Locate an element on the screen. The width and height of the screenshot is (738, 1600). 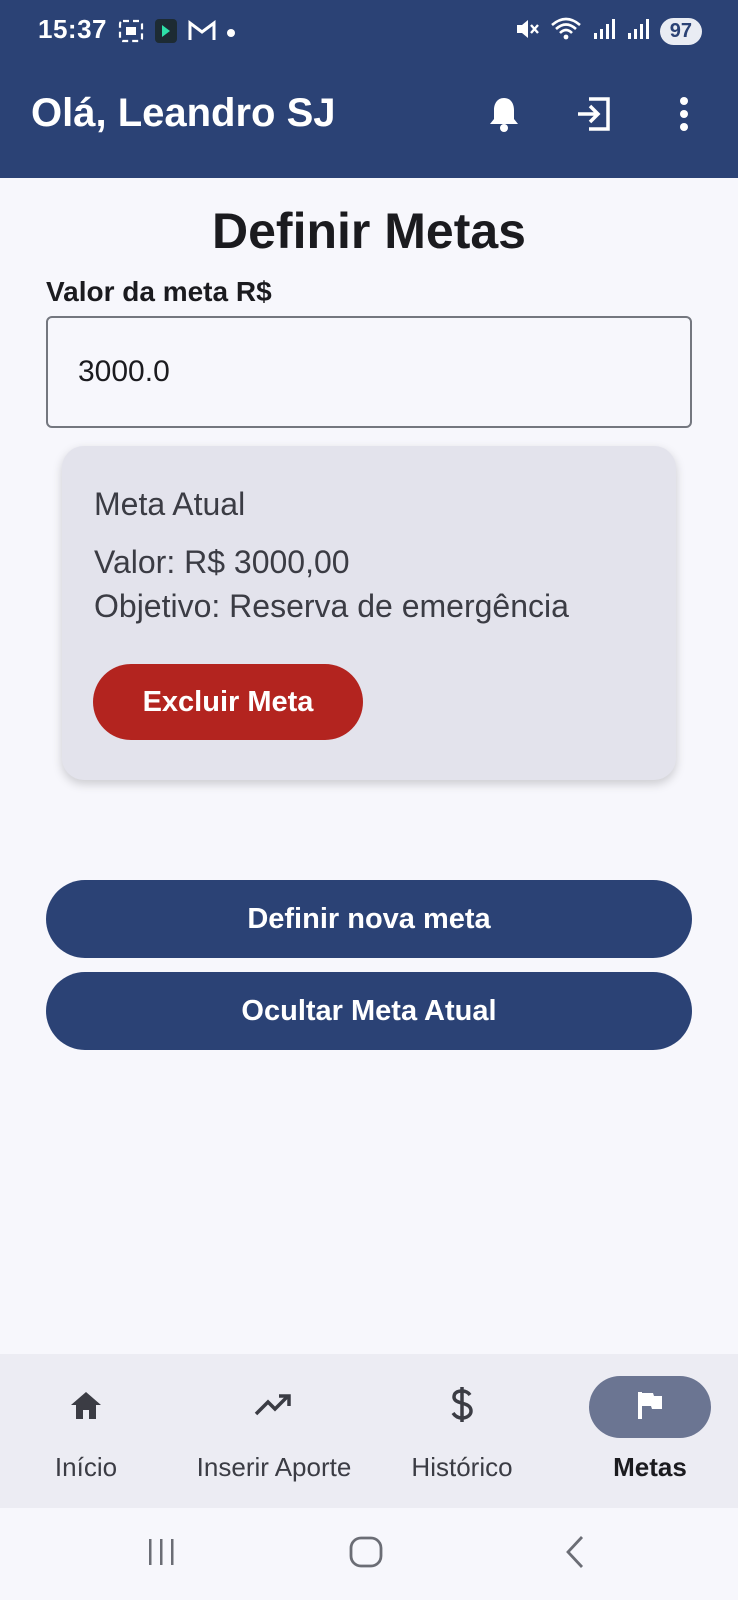
nav-item-inserir-aporte: Inserir Aporte is located at coordinates (274, 1431).